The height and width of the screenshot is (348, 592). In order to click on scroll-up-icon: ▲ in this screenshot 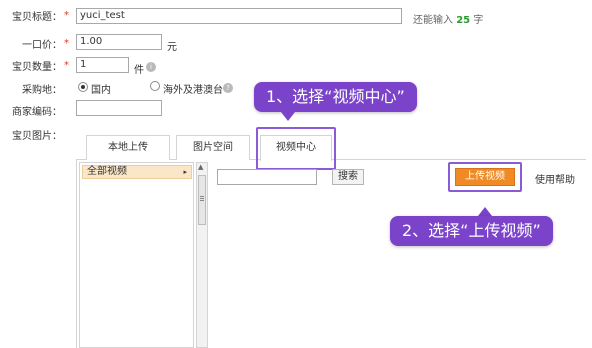, I will do `click(200, 167)`.